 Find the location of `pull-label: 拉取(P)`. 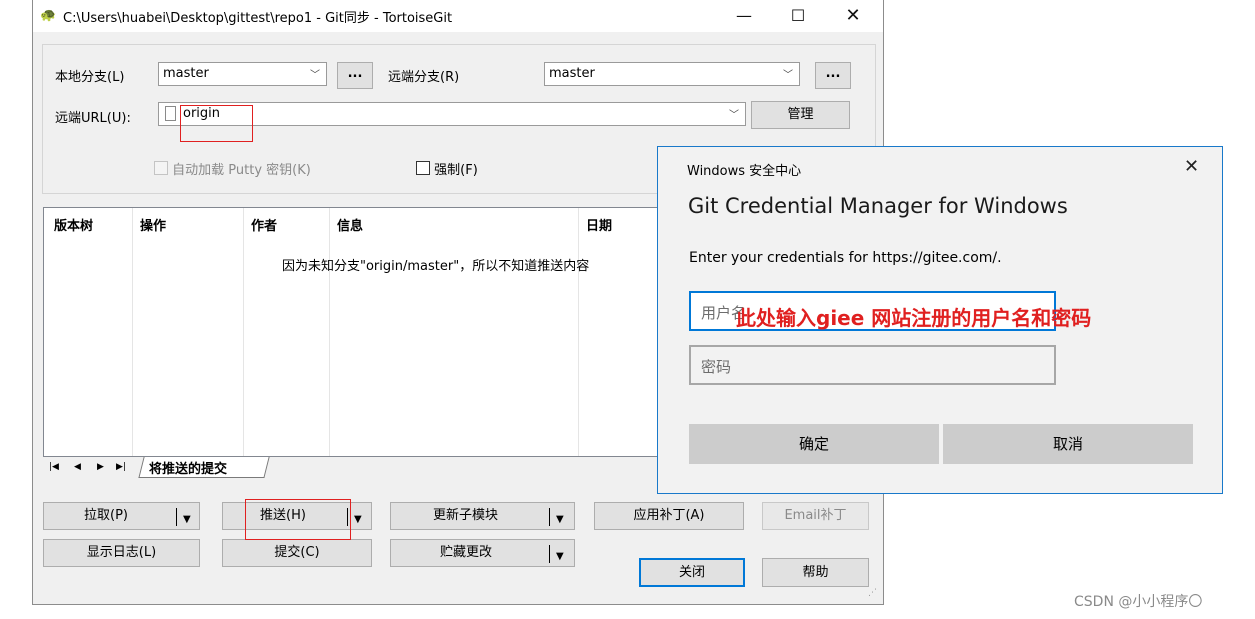

pull-label: 拉取(P) is located at coordinates (106, 515).